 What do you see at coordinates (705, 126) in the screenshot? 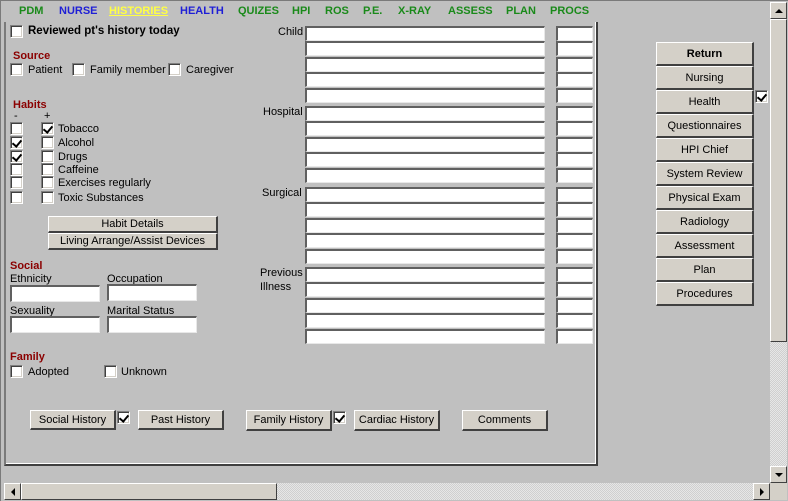
I see `questionnaires-button: Questionnaires` at bounding box center [705, 126].